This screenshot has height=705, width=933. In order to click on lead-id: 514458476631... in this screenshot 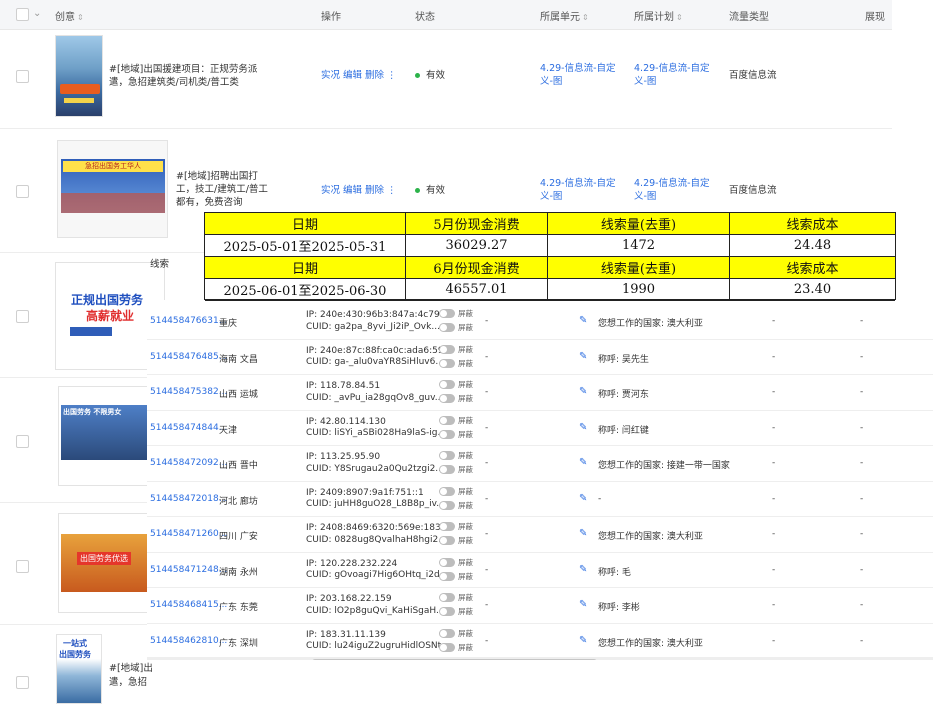, I will do `click(188, 321)`.